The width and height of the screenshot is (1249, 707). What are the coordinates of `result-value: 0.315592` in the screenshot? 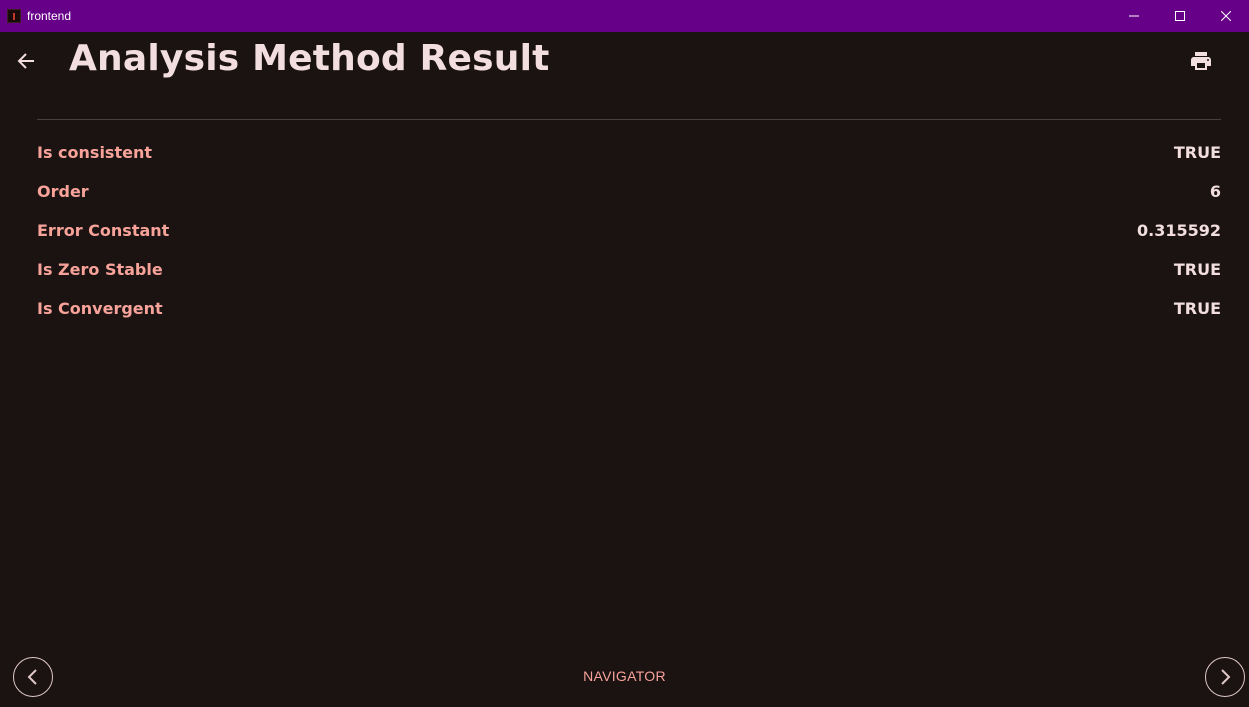 It's located at (1178, 230).